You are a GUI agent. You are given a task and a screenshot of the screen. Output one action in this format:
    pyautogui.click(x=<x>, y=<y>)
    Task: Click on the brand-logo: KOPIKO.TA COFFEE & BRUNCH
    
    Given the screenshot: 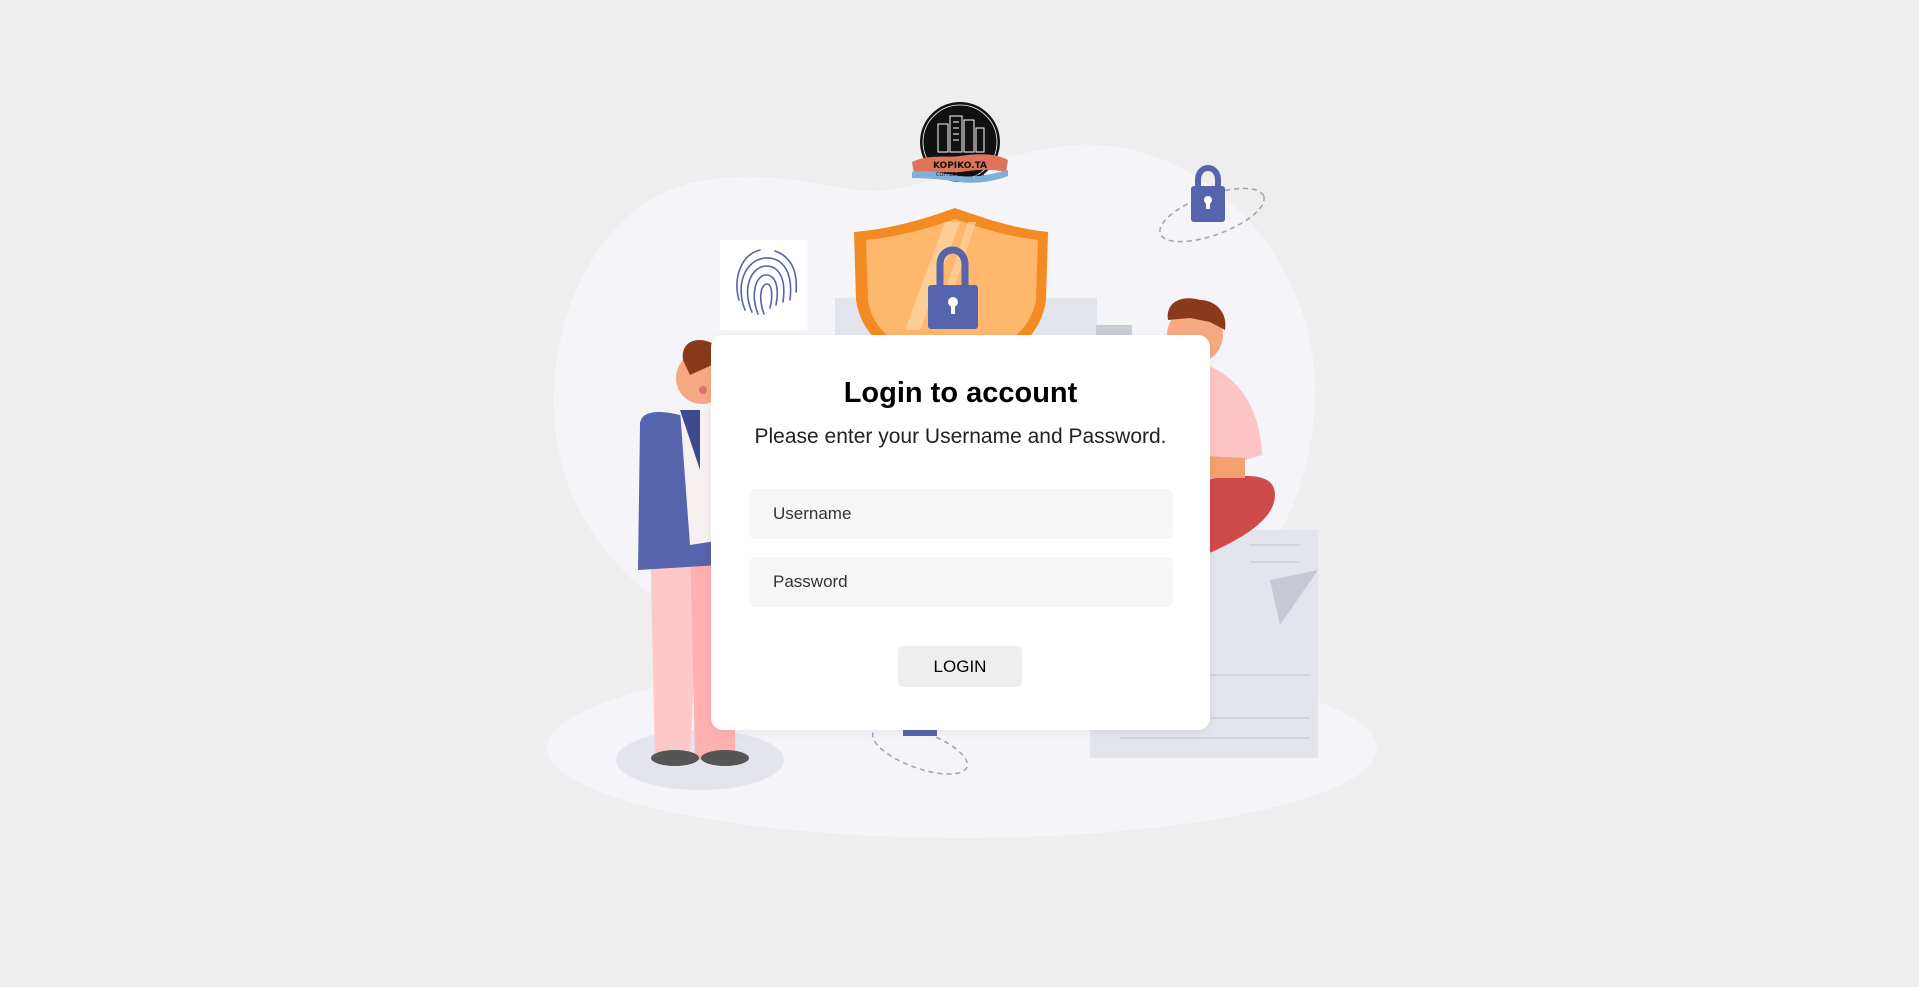 What is the action you would take?
    pyautogui.click(x=960, y=142)
    